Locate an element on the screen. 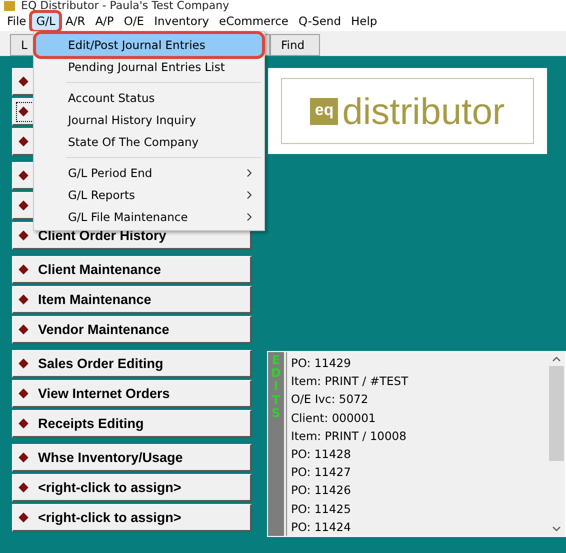 This screenshot has height=553, width=566. menu-entry: Journal History Inquiry is located at coordinates (149, 120).